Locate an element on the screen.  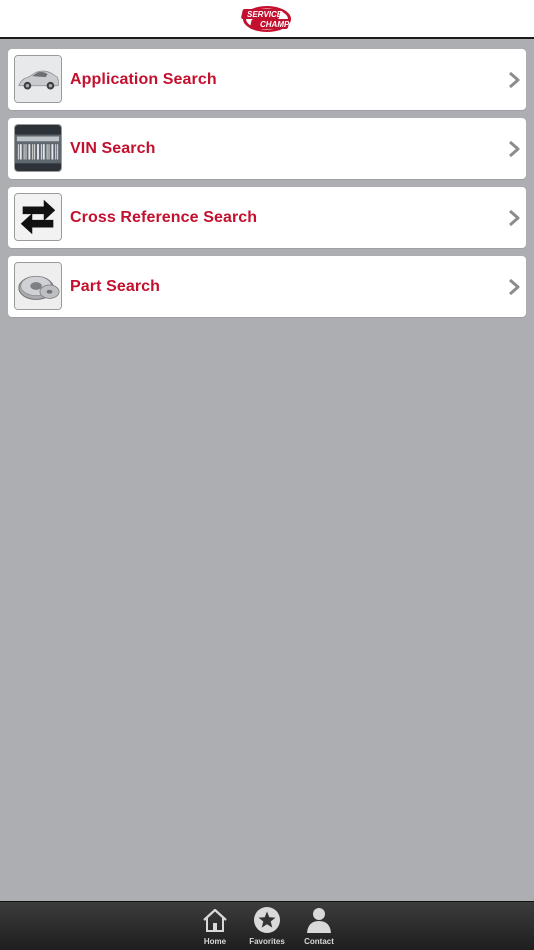
star-icon is located at coordinates (267, 920).